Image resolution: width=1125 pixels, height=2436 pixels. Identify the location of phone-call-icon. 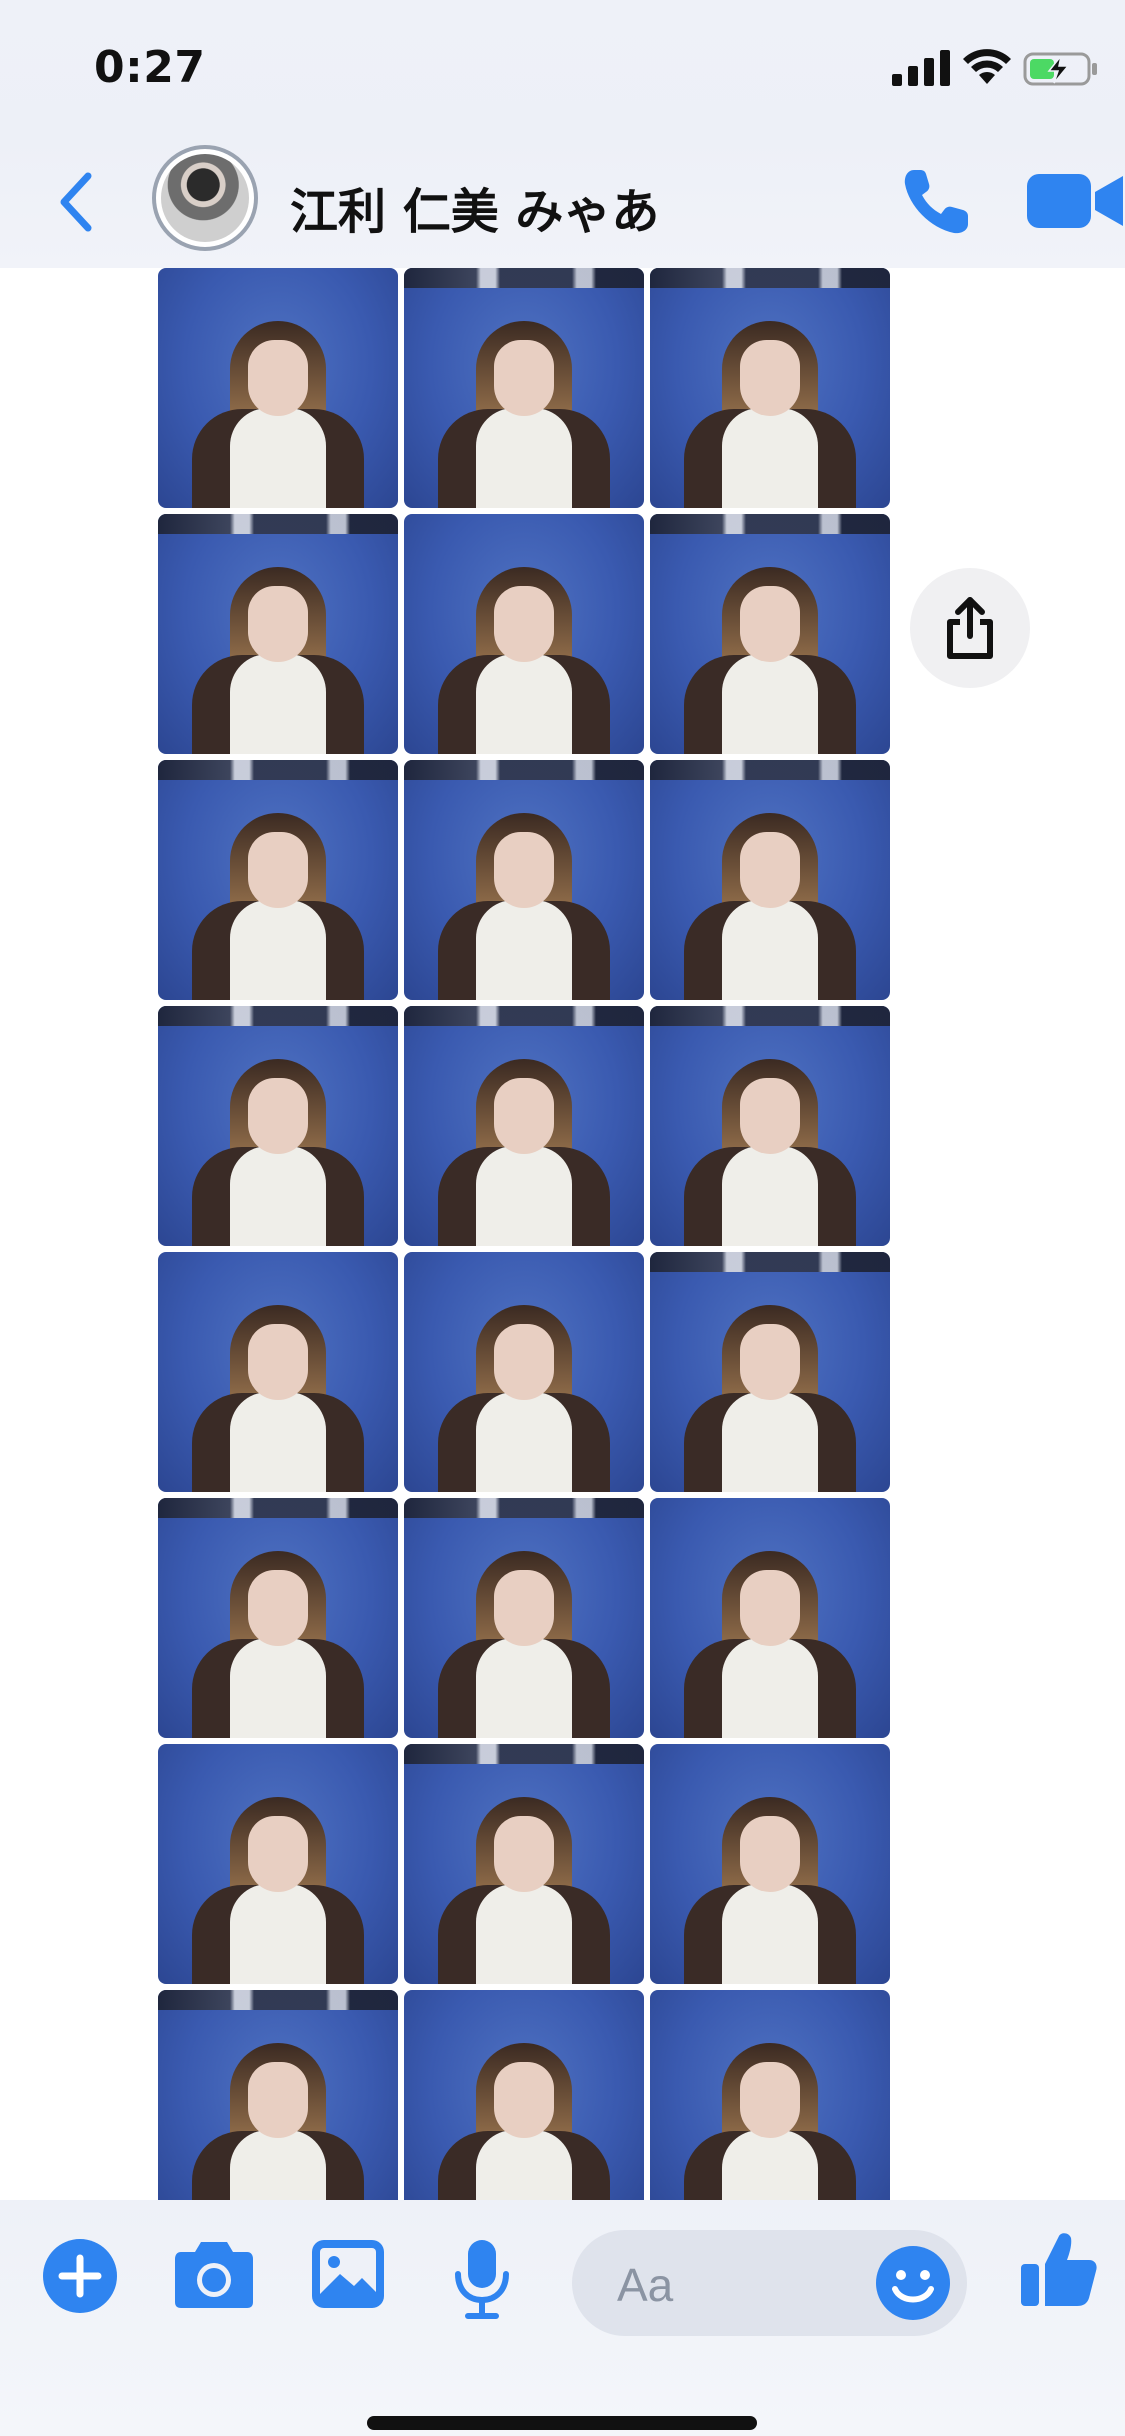
(936, 202).